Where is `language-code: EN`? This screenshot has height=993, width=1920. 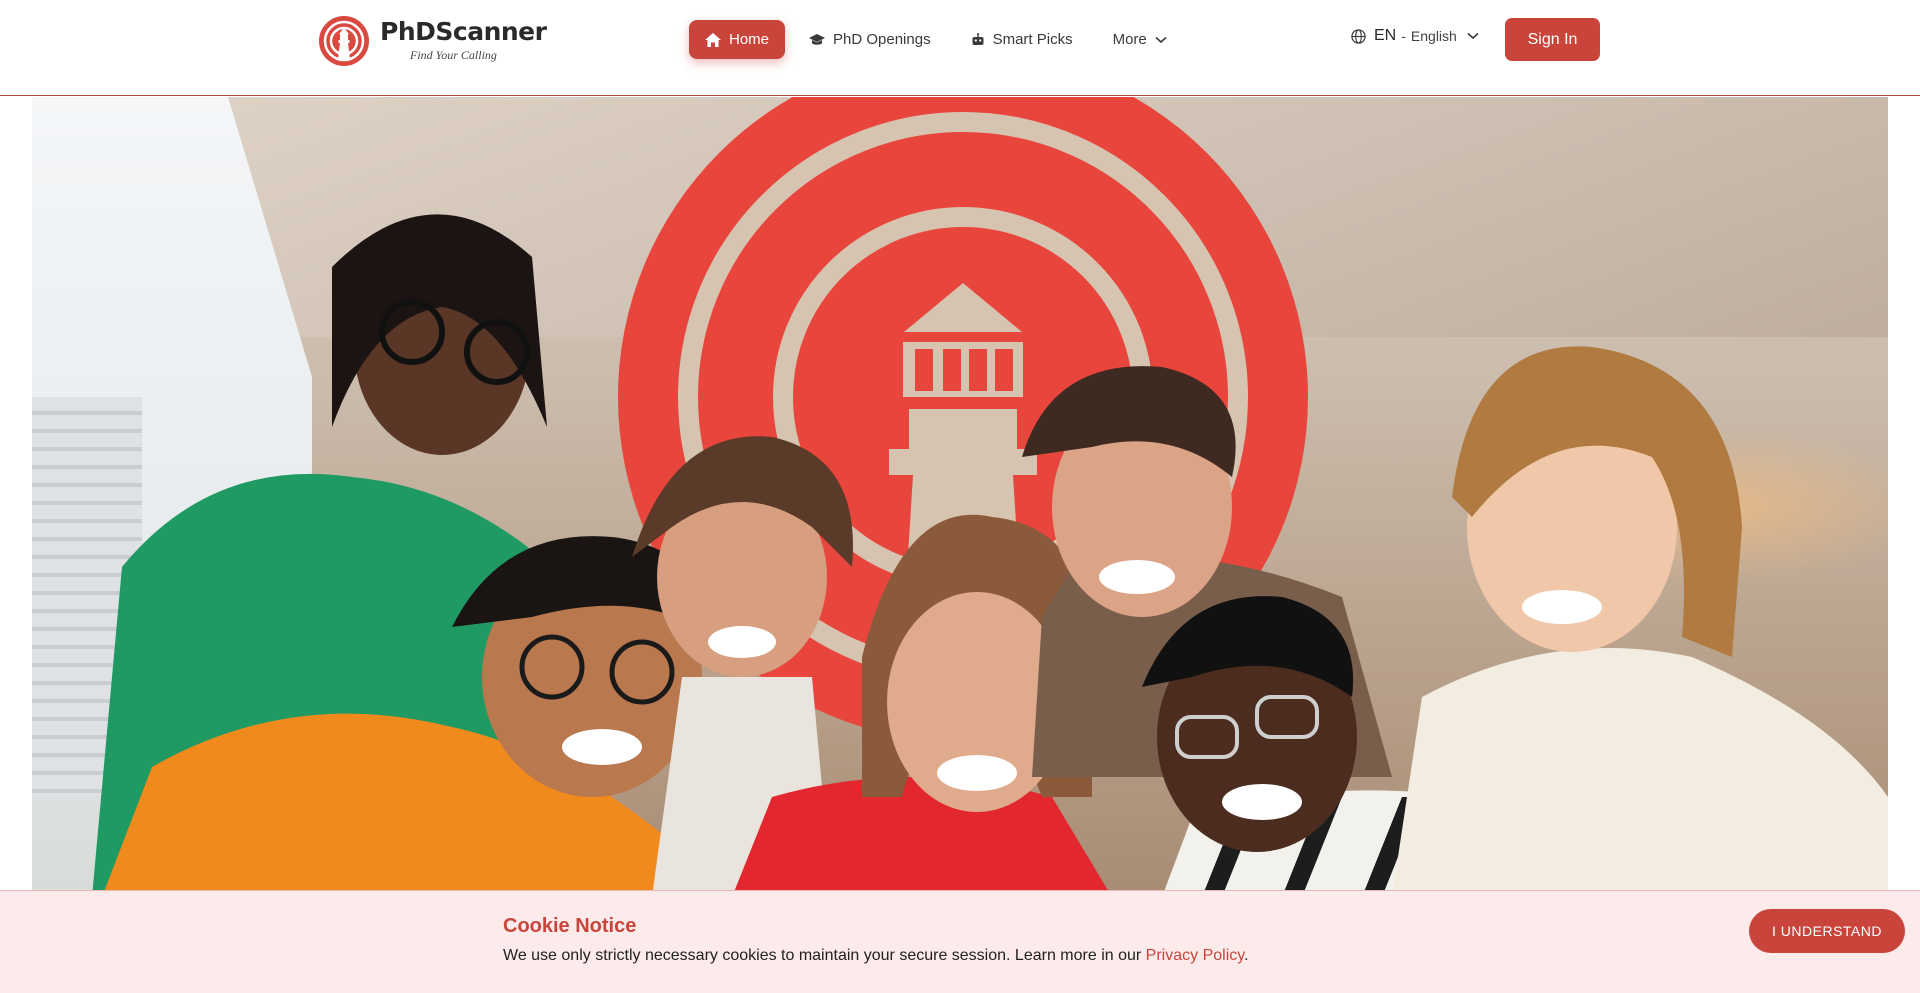 language-code: EN is located at coordinates (1385, 35).